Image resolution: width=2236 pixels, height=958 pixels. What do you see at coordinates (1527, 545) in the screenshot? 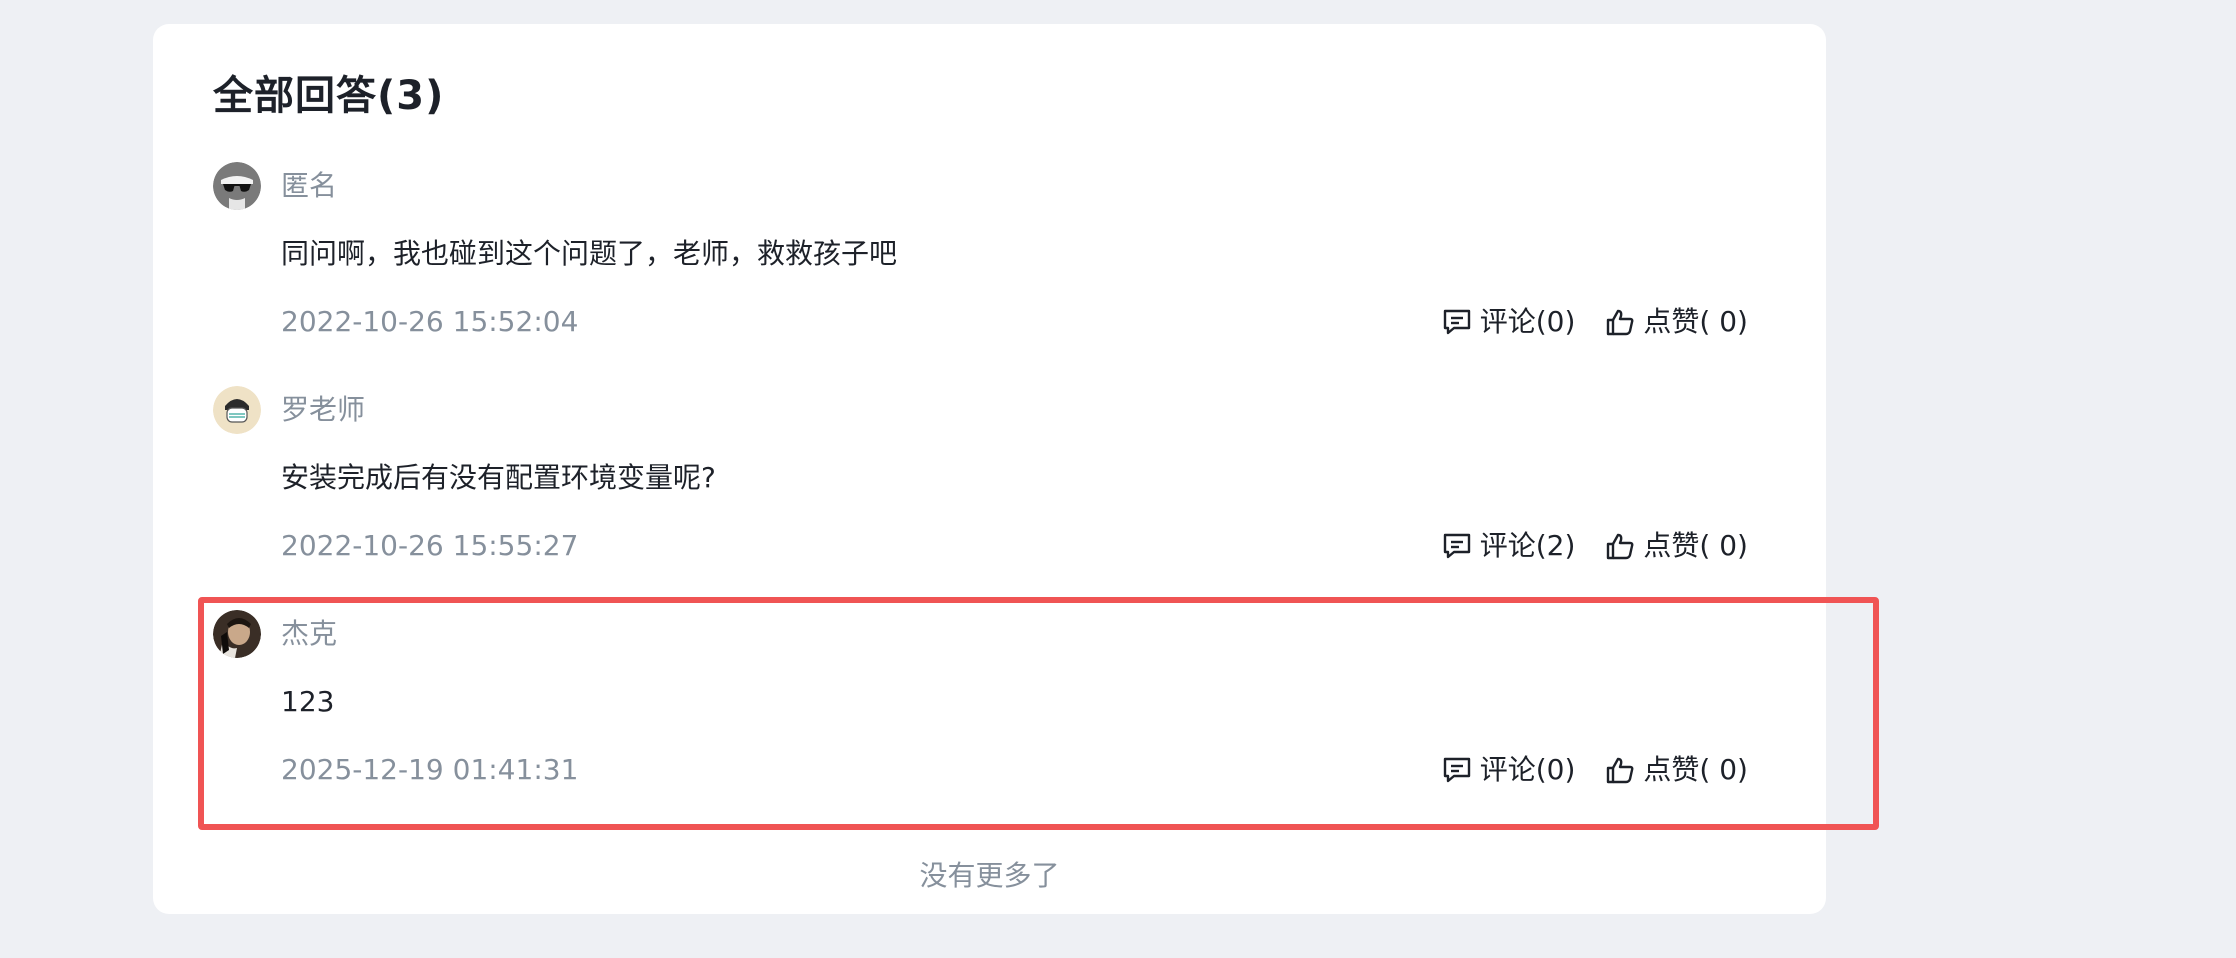
I see `comment-label: 评论(2)` at bounding box center [1527, 545].